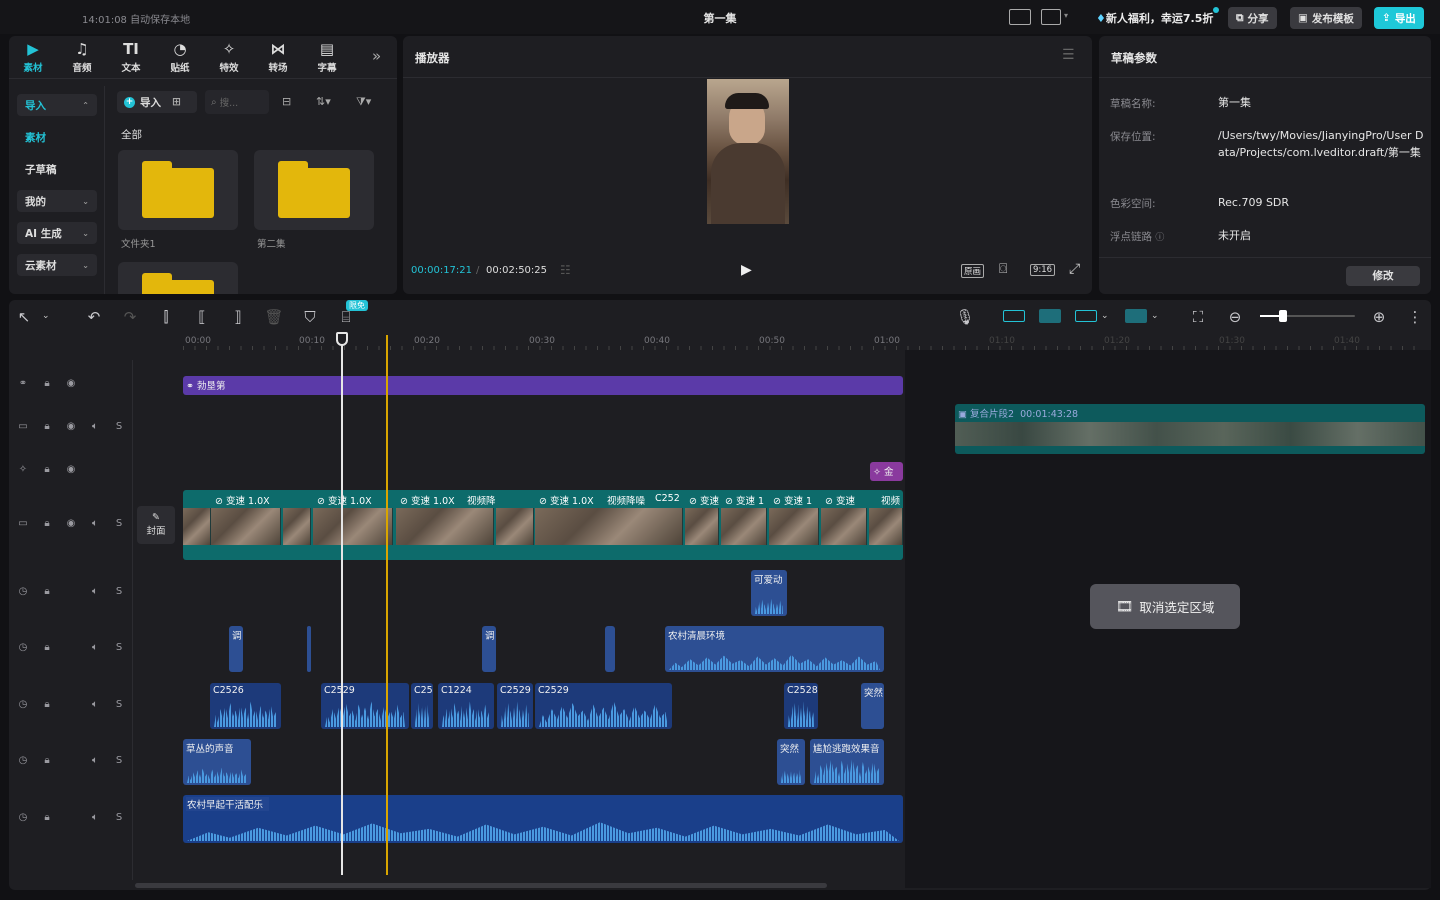 The height and width of the screenshot is (900, 1440). Describe the element at coordinates (131, 58) in the screenshot. I see `tab-text: TI 文本` at that location.